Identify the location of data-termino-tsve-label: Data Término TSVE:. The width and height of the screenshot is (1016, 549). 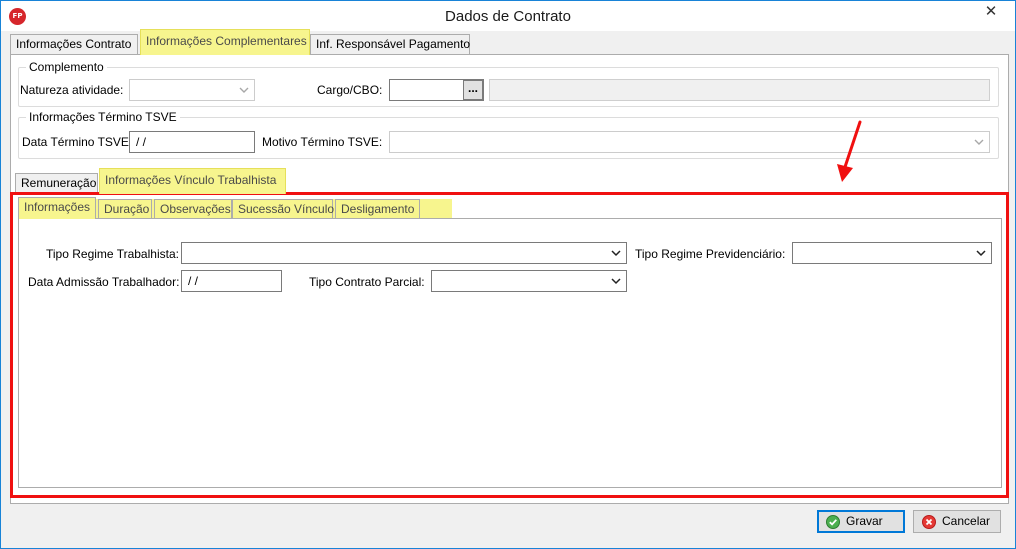
(77, 142).